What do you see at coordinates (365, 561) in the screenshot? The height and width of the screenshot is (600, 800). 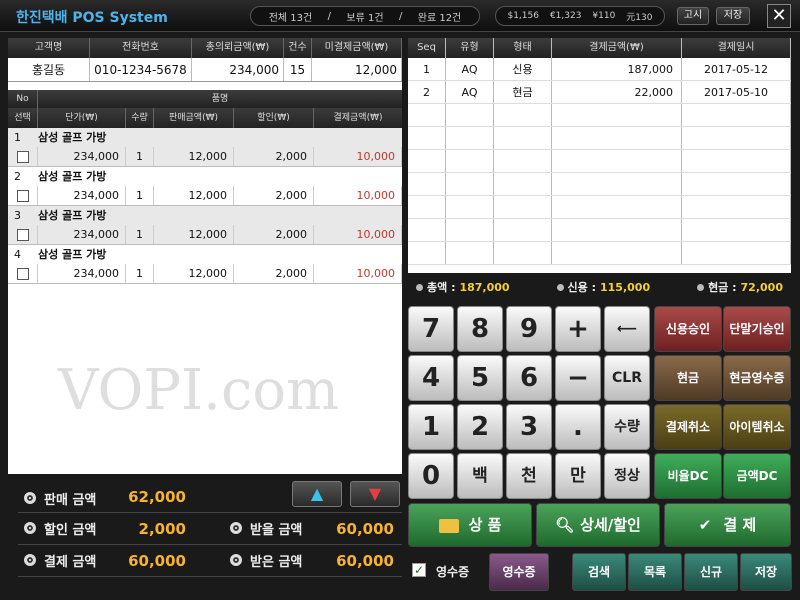 I see `received-value: 60,000` at bounding box center [365, 561].